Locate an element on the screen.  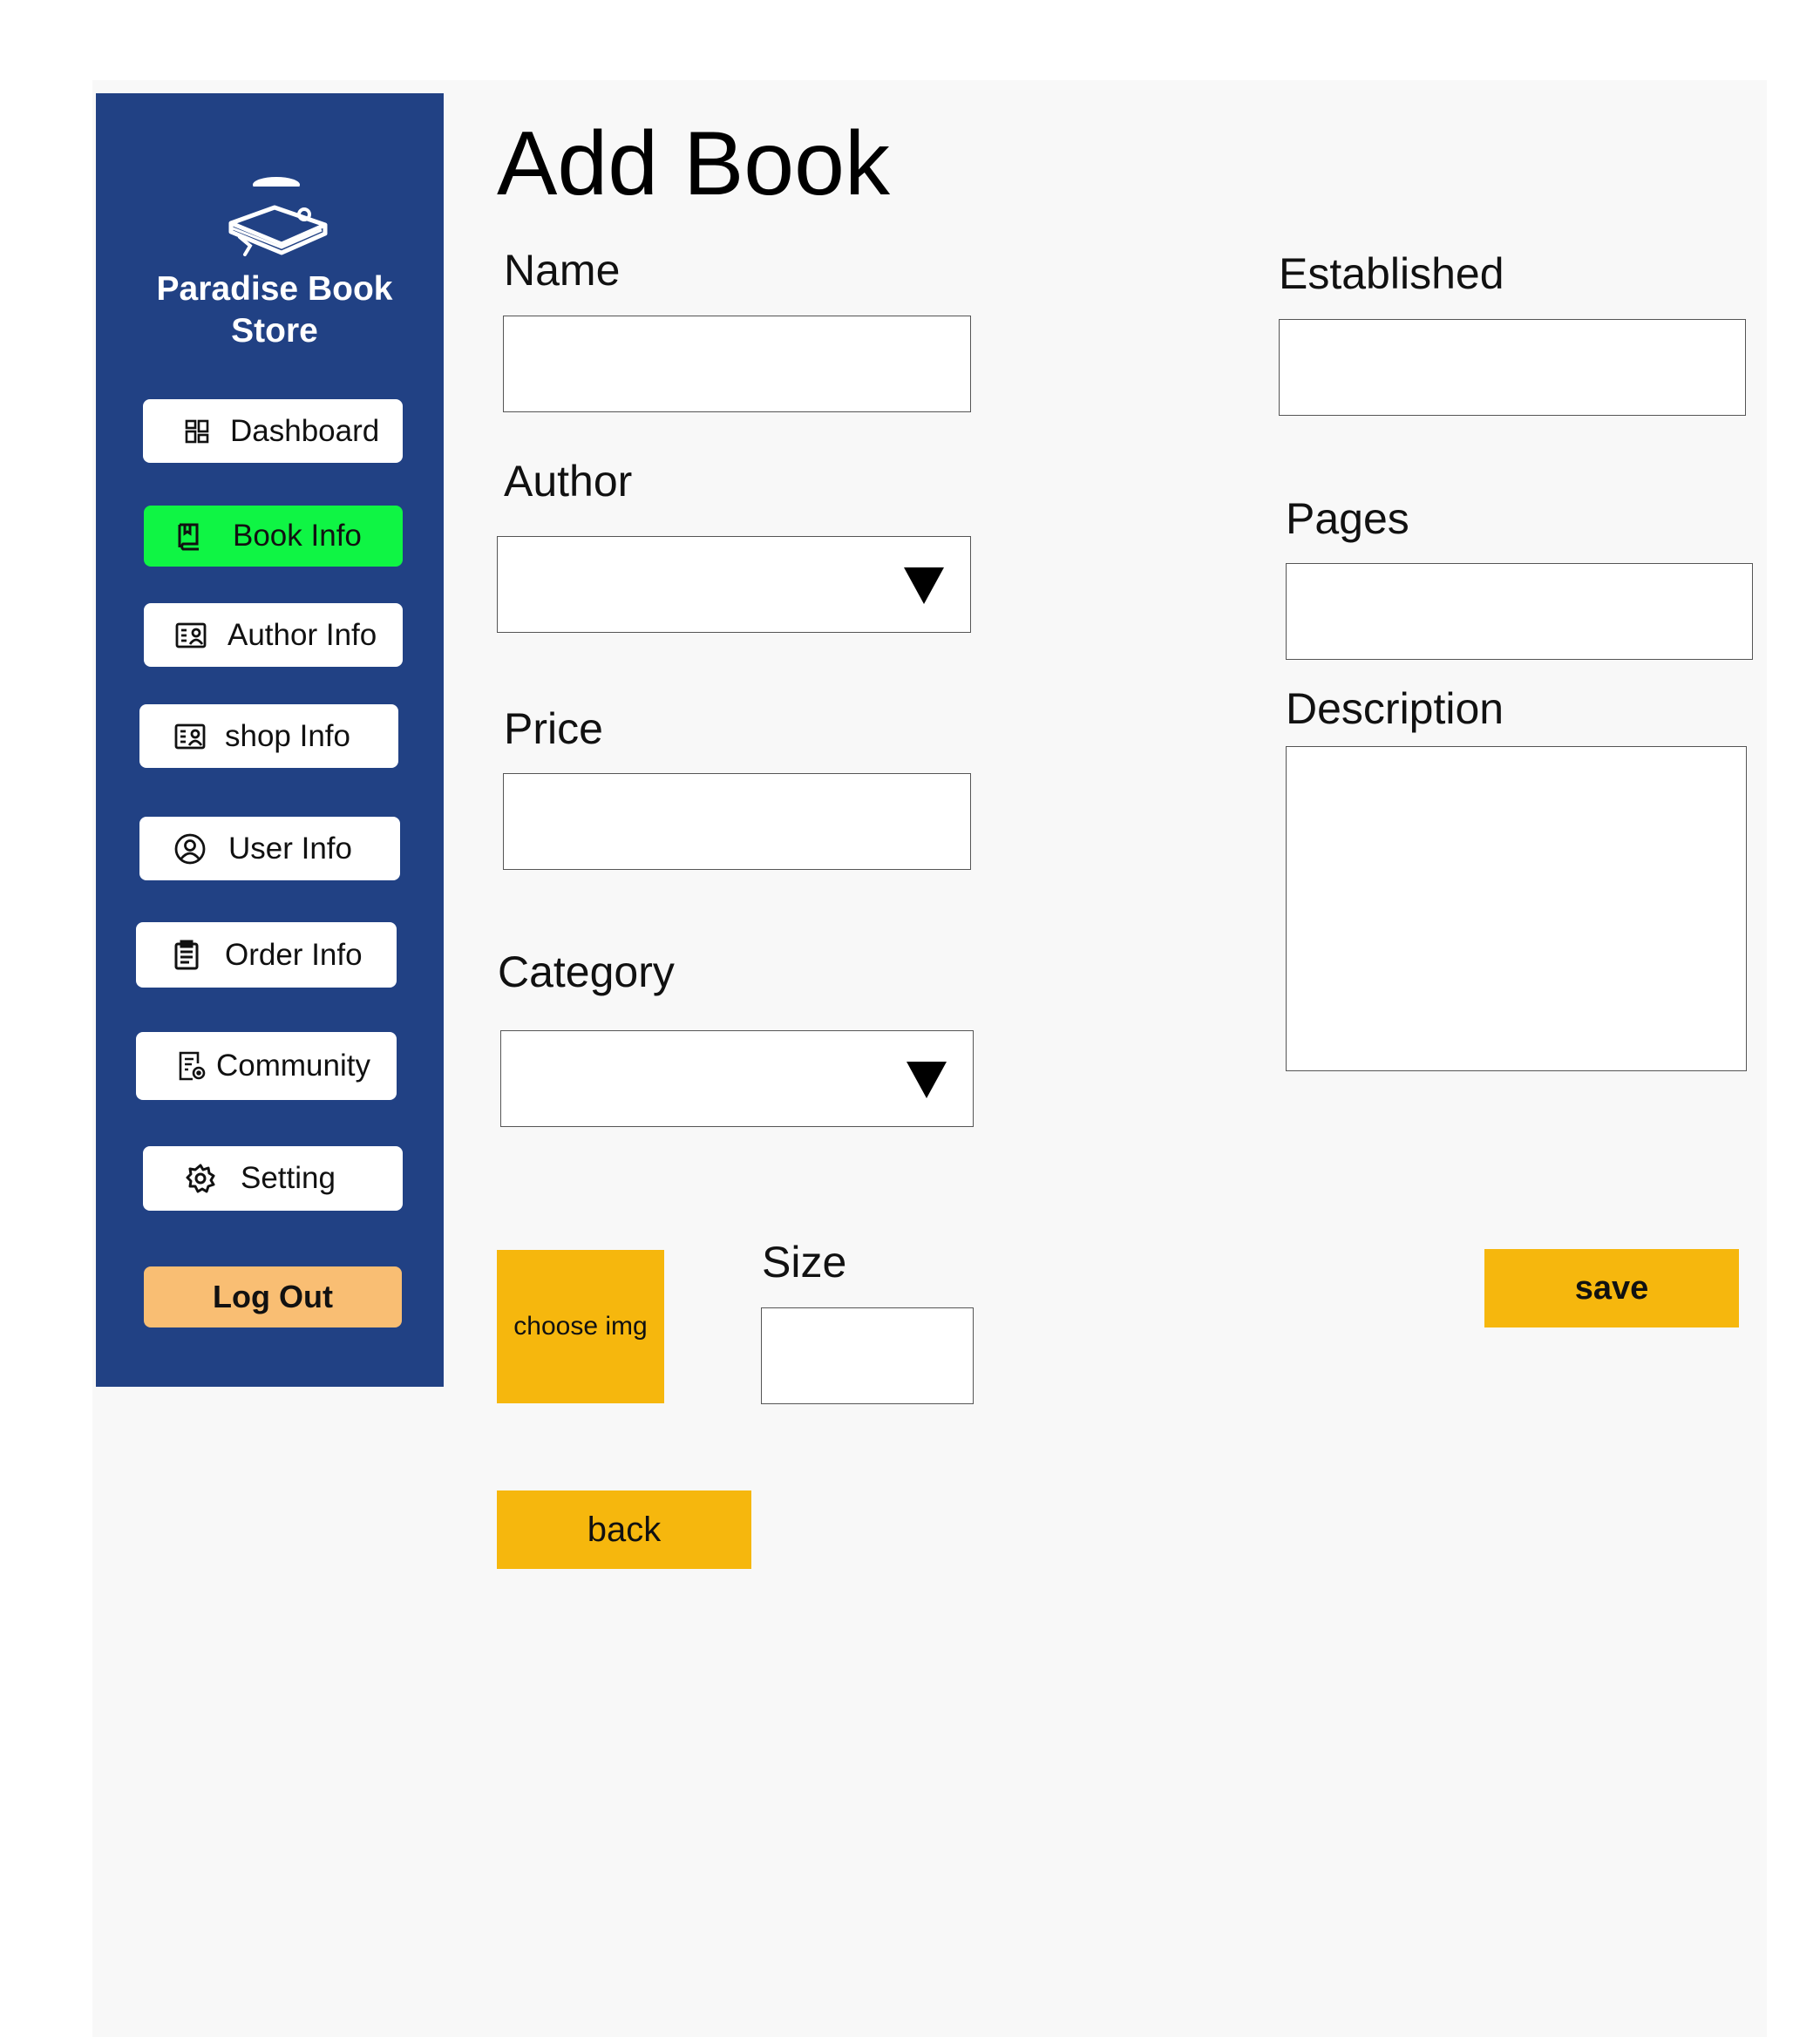
pages-label: Pages is located at coordinates (1347, 518).